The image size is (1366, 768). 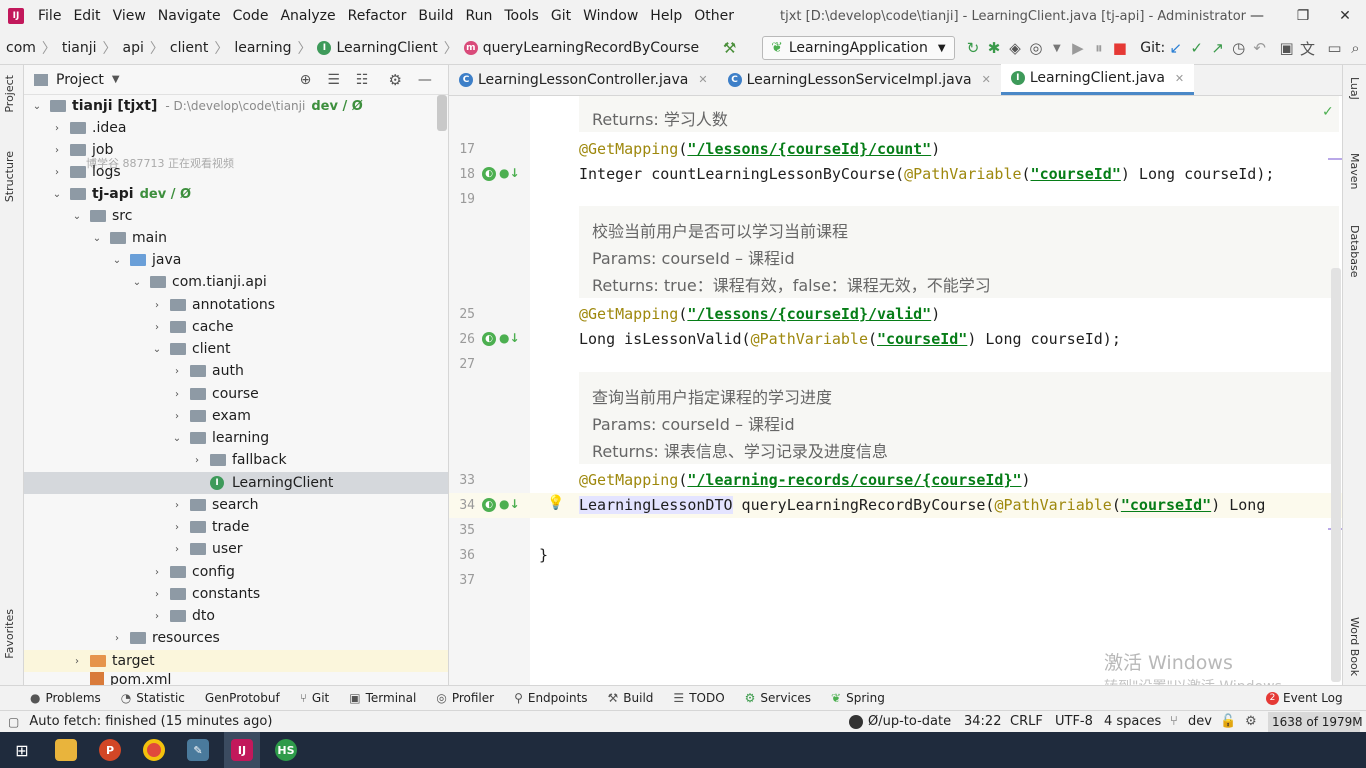 What do you see at coordinates (778, 698) in the screenshot?
I see `services-tab: ⚙ Services` at bounding box center [778, 698].